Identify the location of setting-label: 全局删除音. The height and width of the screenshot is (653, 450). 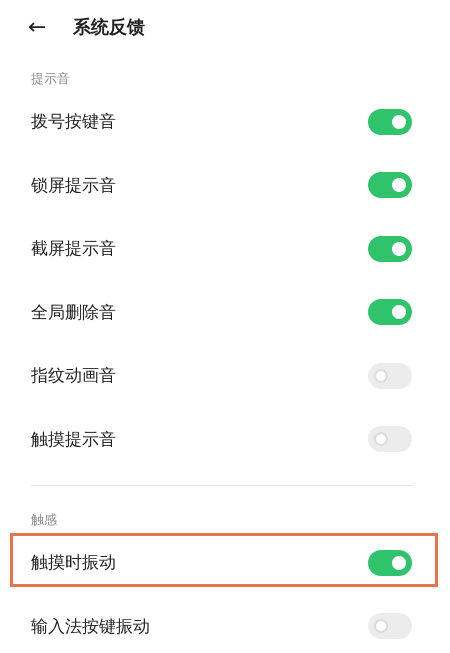
(73, 313).